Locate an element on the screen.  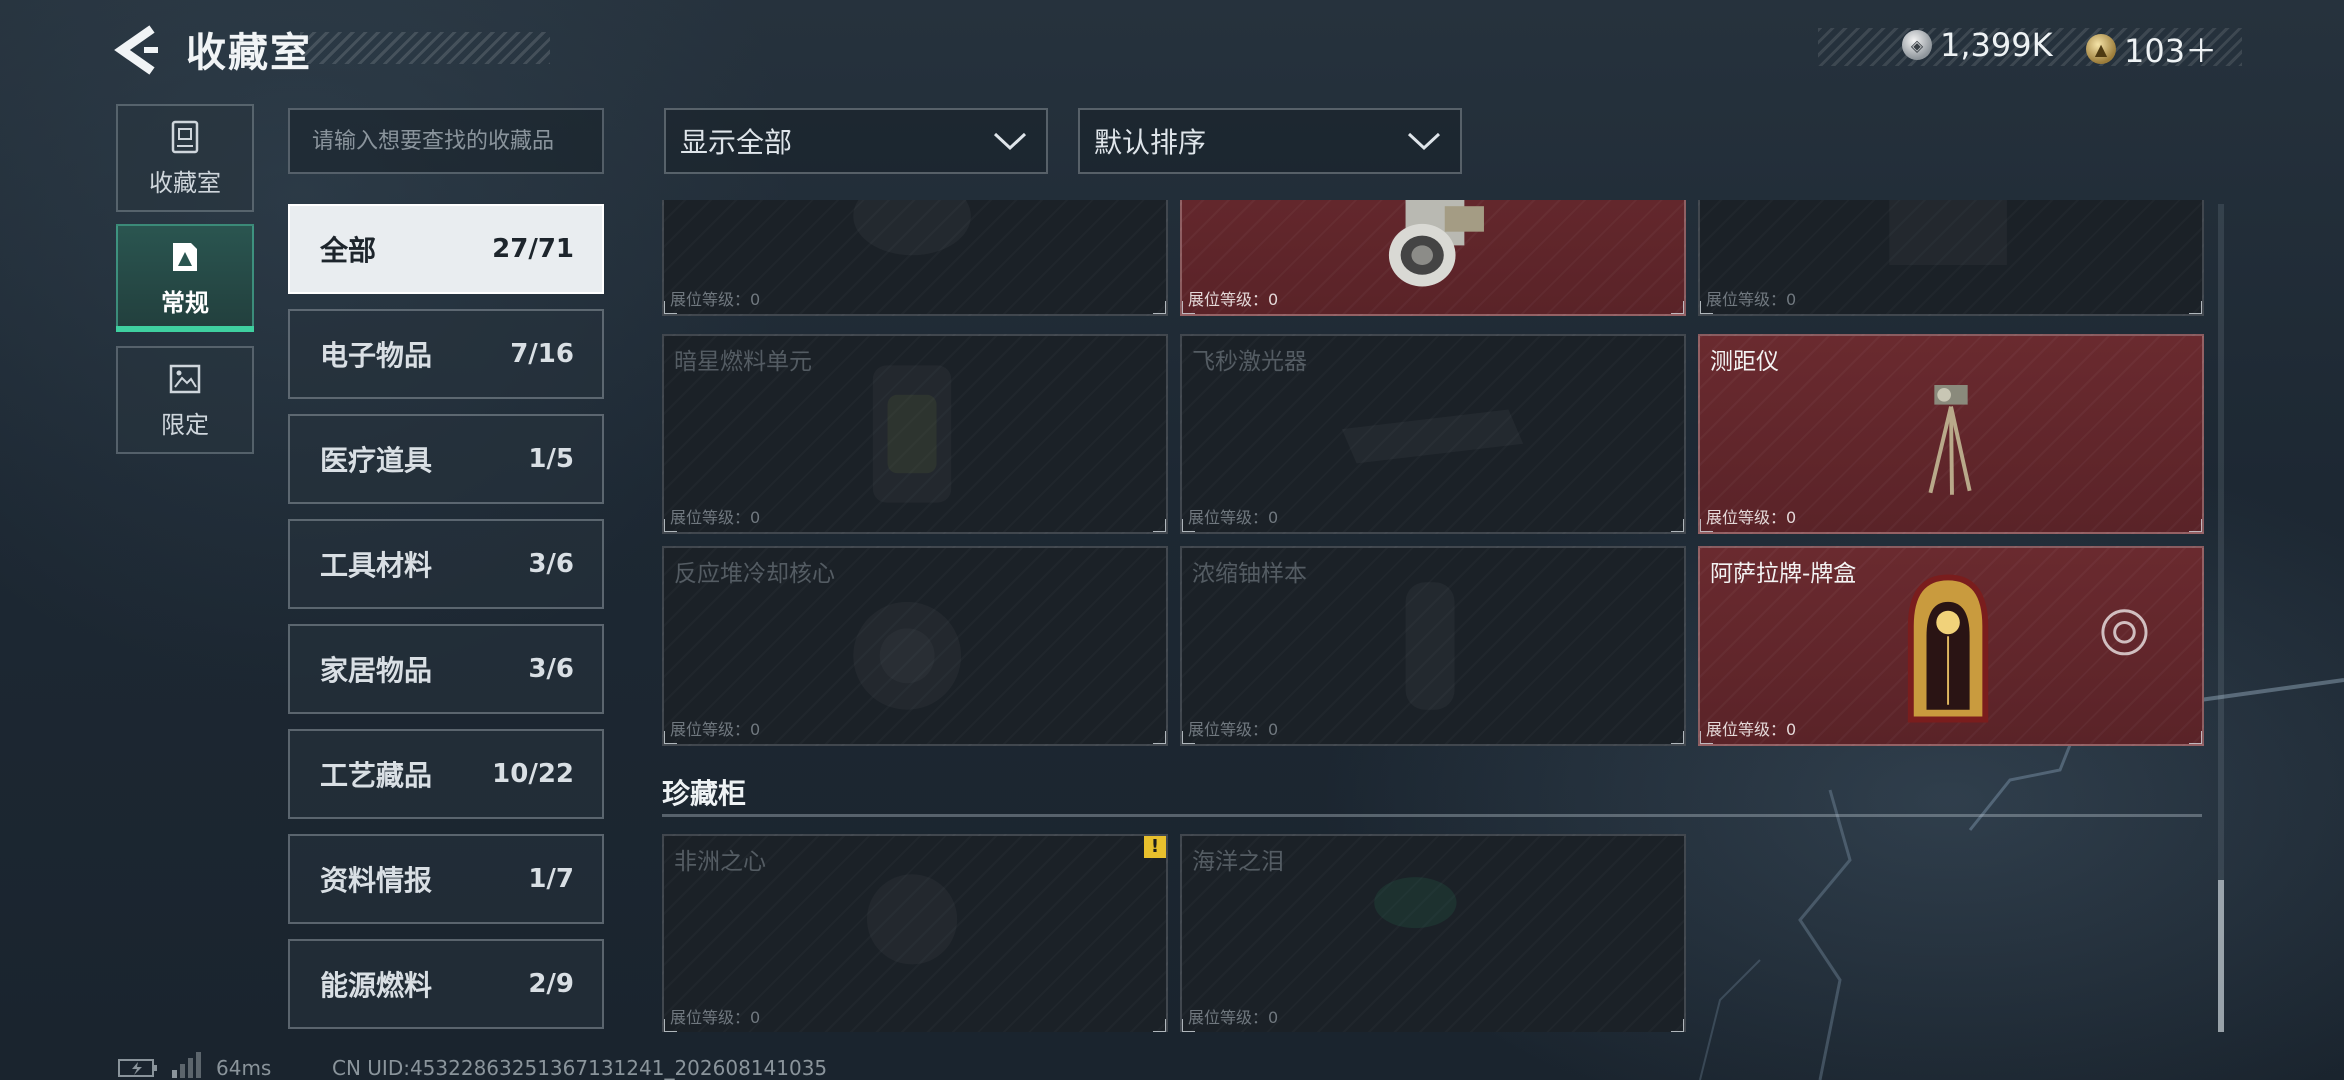
signal-icon is located at coordinates (186, 1065).